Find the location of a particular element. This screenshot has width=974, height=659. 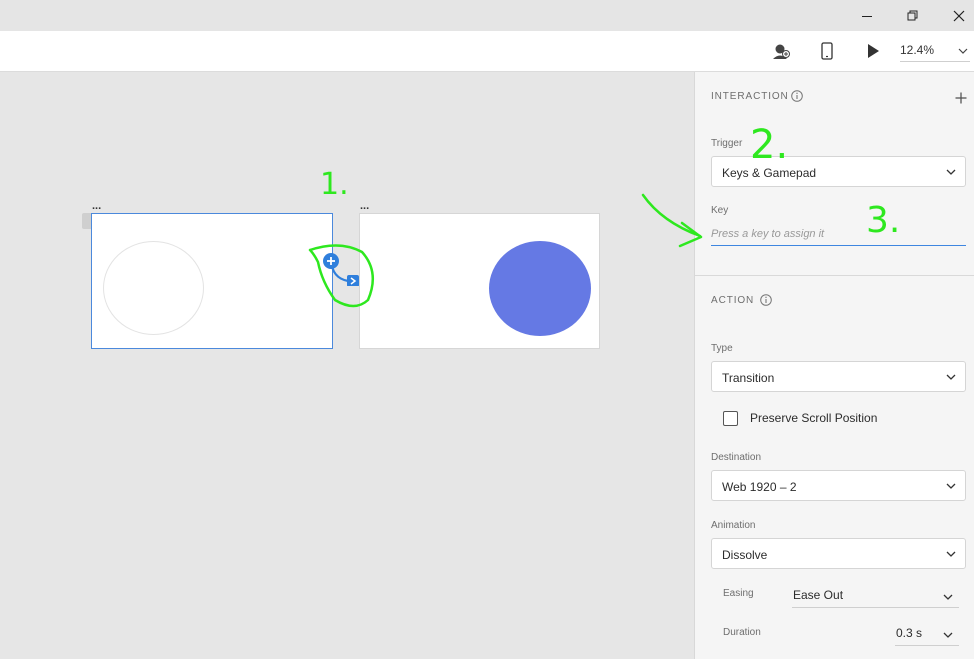

easing-select: Ease Out is located at coordinates (875, 597).